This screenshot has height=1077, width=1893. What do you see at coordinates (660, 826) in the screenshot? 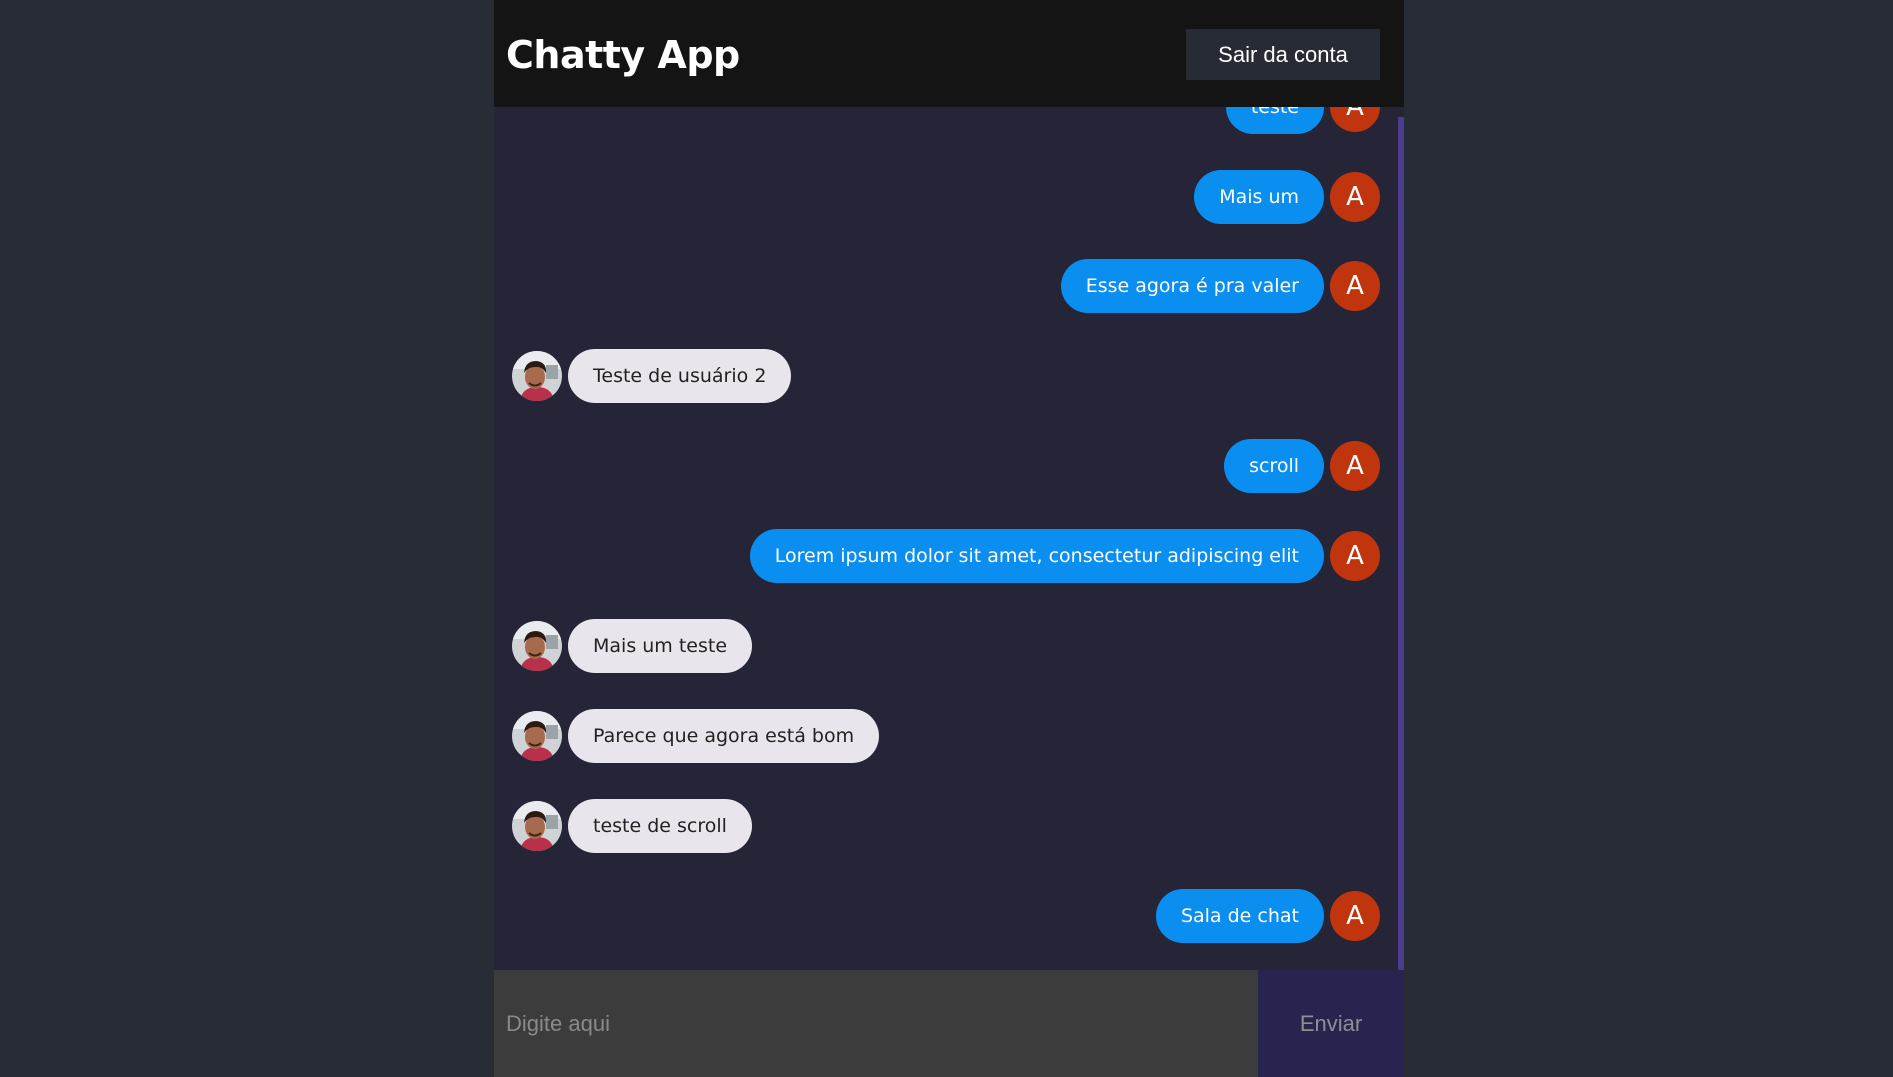
I see `message-bubble: teste de scroll` at bounding box center [660, 826].